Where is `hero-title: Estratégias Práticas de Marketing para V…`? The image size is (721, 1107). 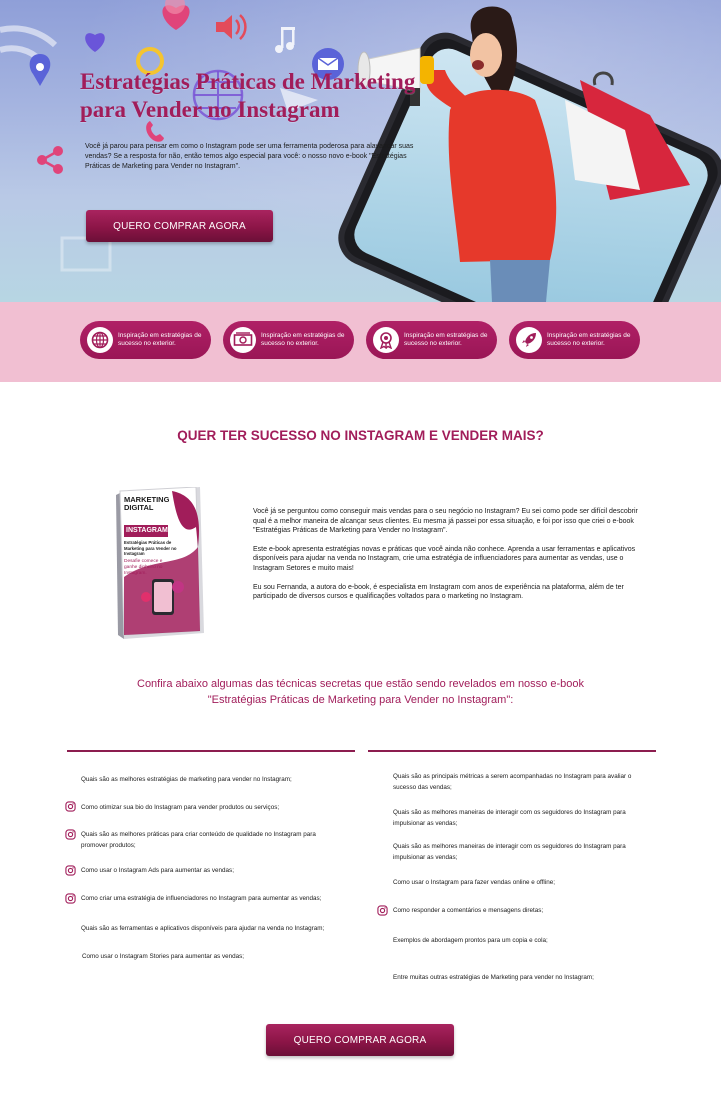
hero-title: Estratégias Práticas de Marketing para V… is located at coordinates (260, 96).